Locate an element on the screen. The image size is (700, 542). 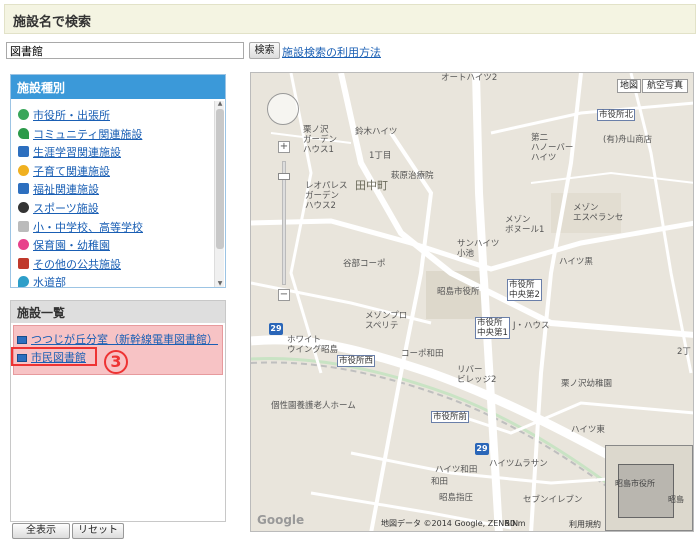
map-label: メゾンプロ スペリテ is located at coordinates (386, 321).